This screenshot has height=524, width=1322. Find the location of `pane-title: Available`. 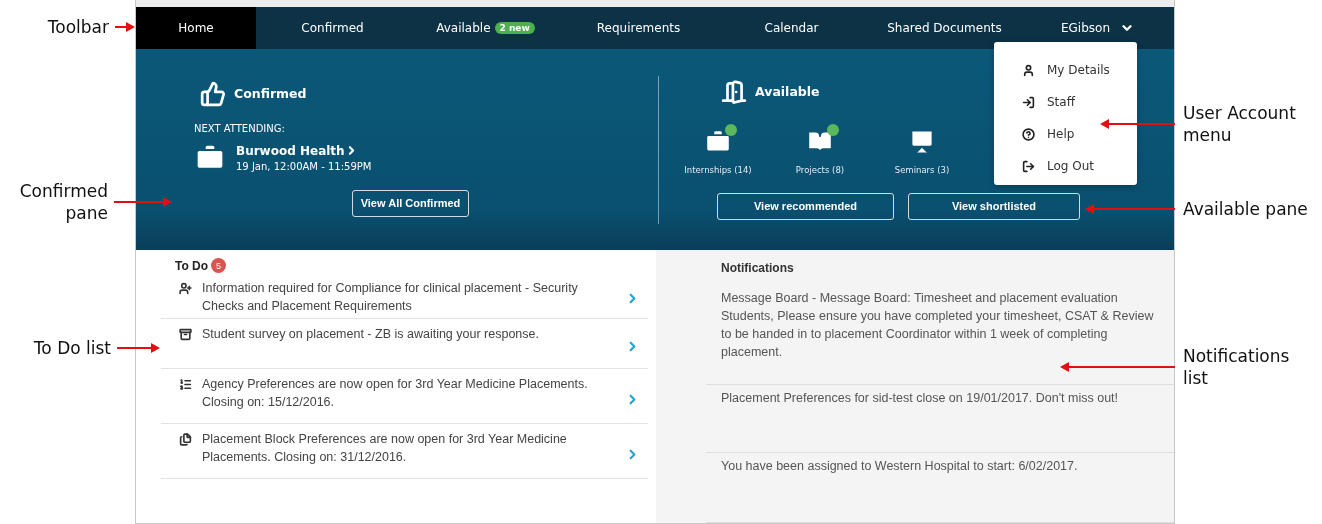

pane-title: Available is located at coordinates (787, 92).